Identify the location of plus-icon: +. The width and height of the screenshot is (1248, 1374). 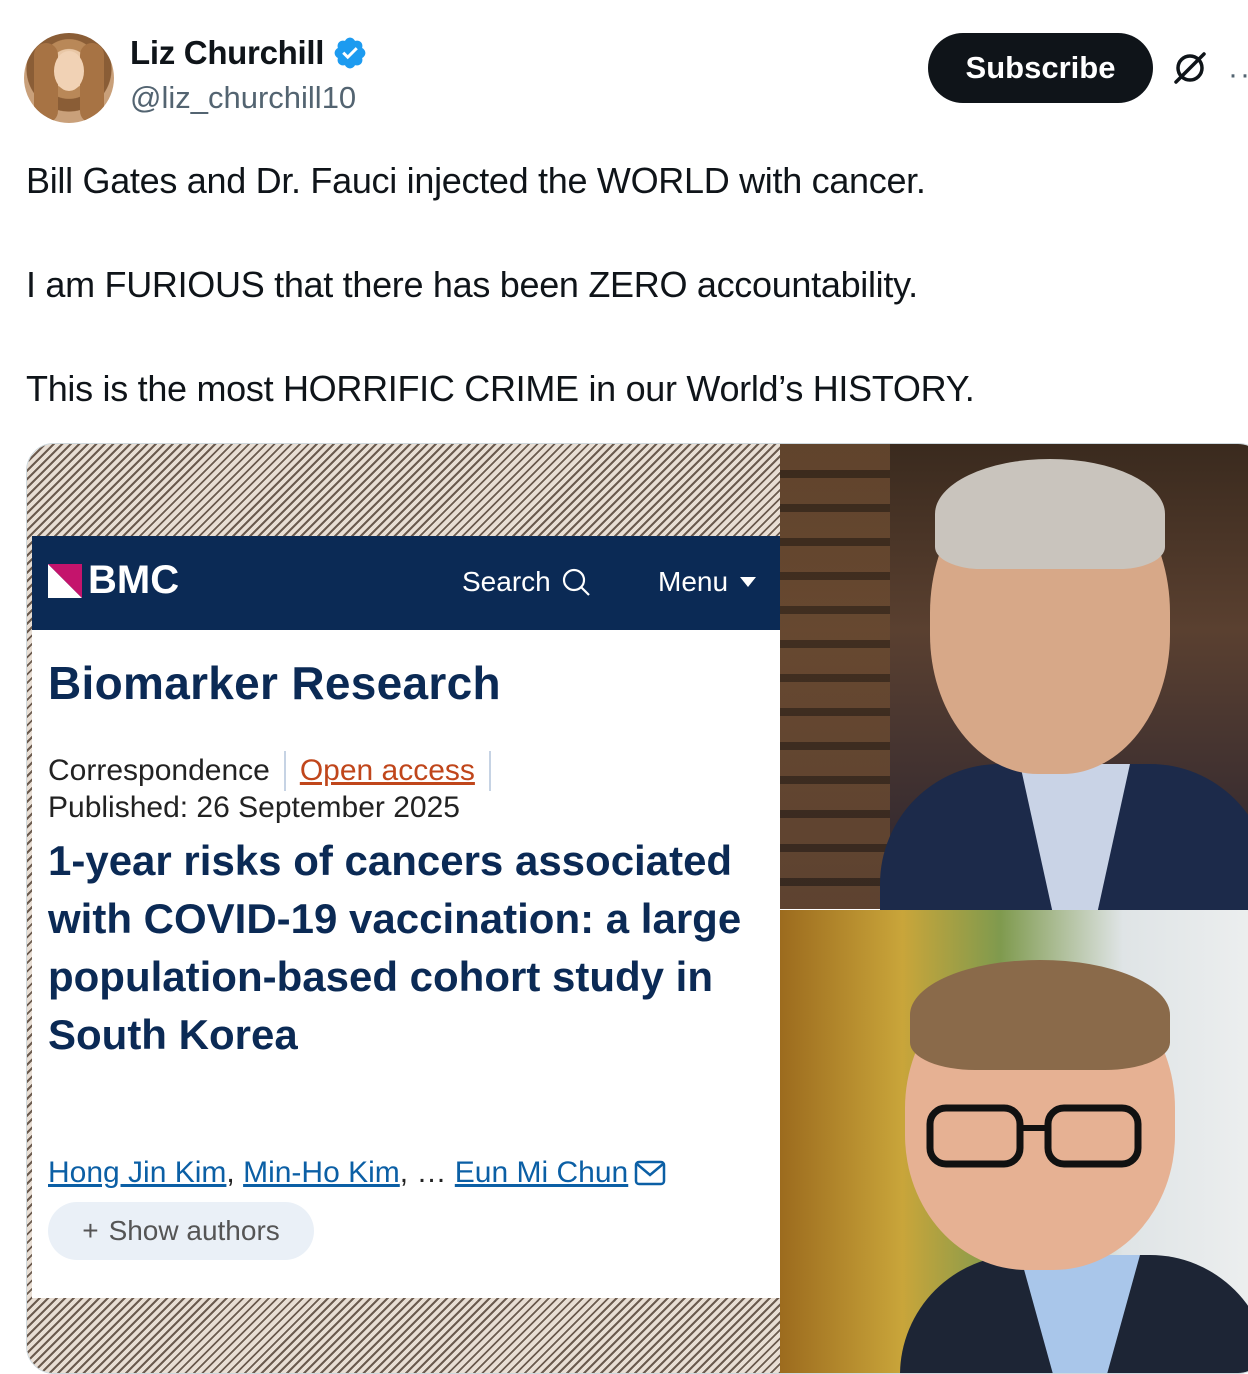
(90, 1230).